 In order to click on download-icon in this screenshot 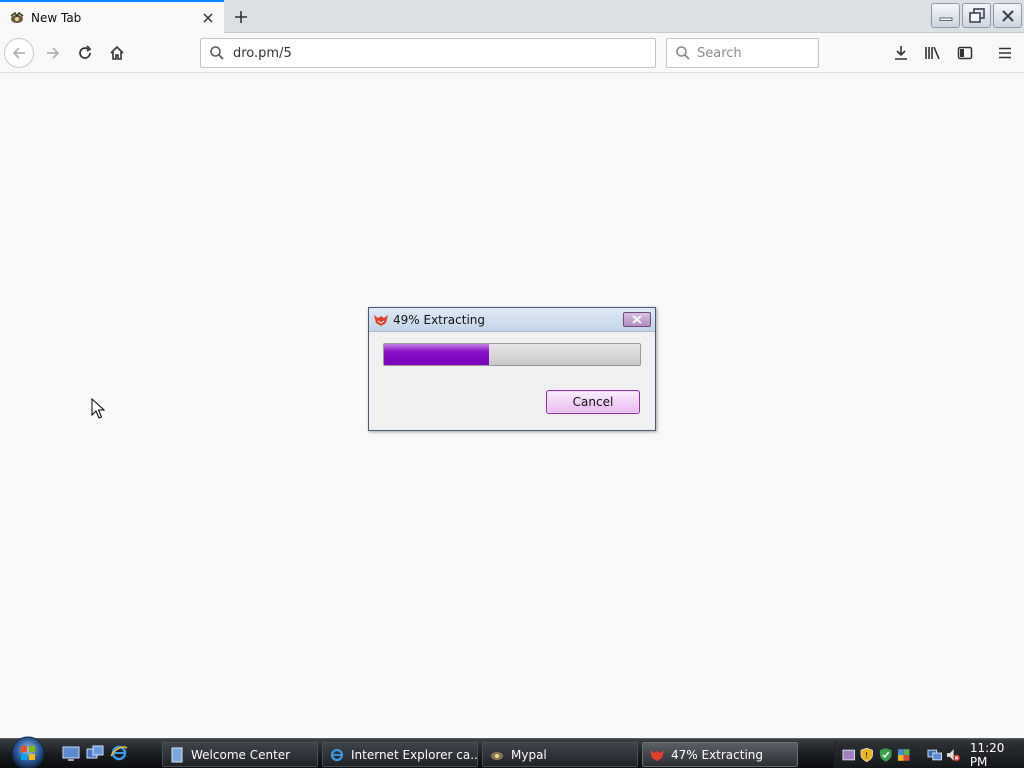, I will do `click(901, 53)`.